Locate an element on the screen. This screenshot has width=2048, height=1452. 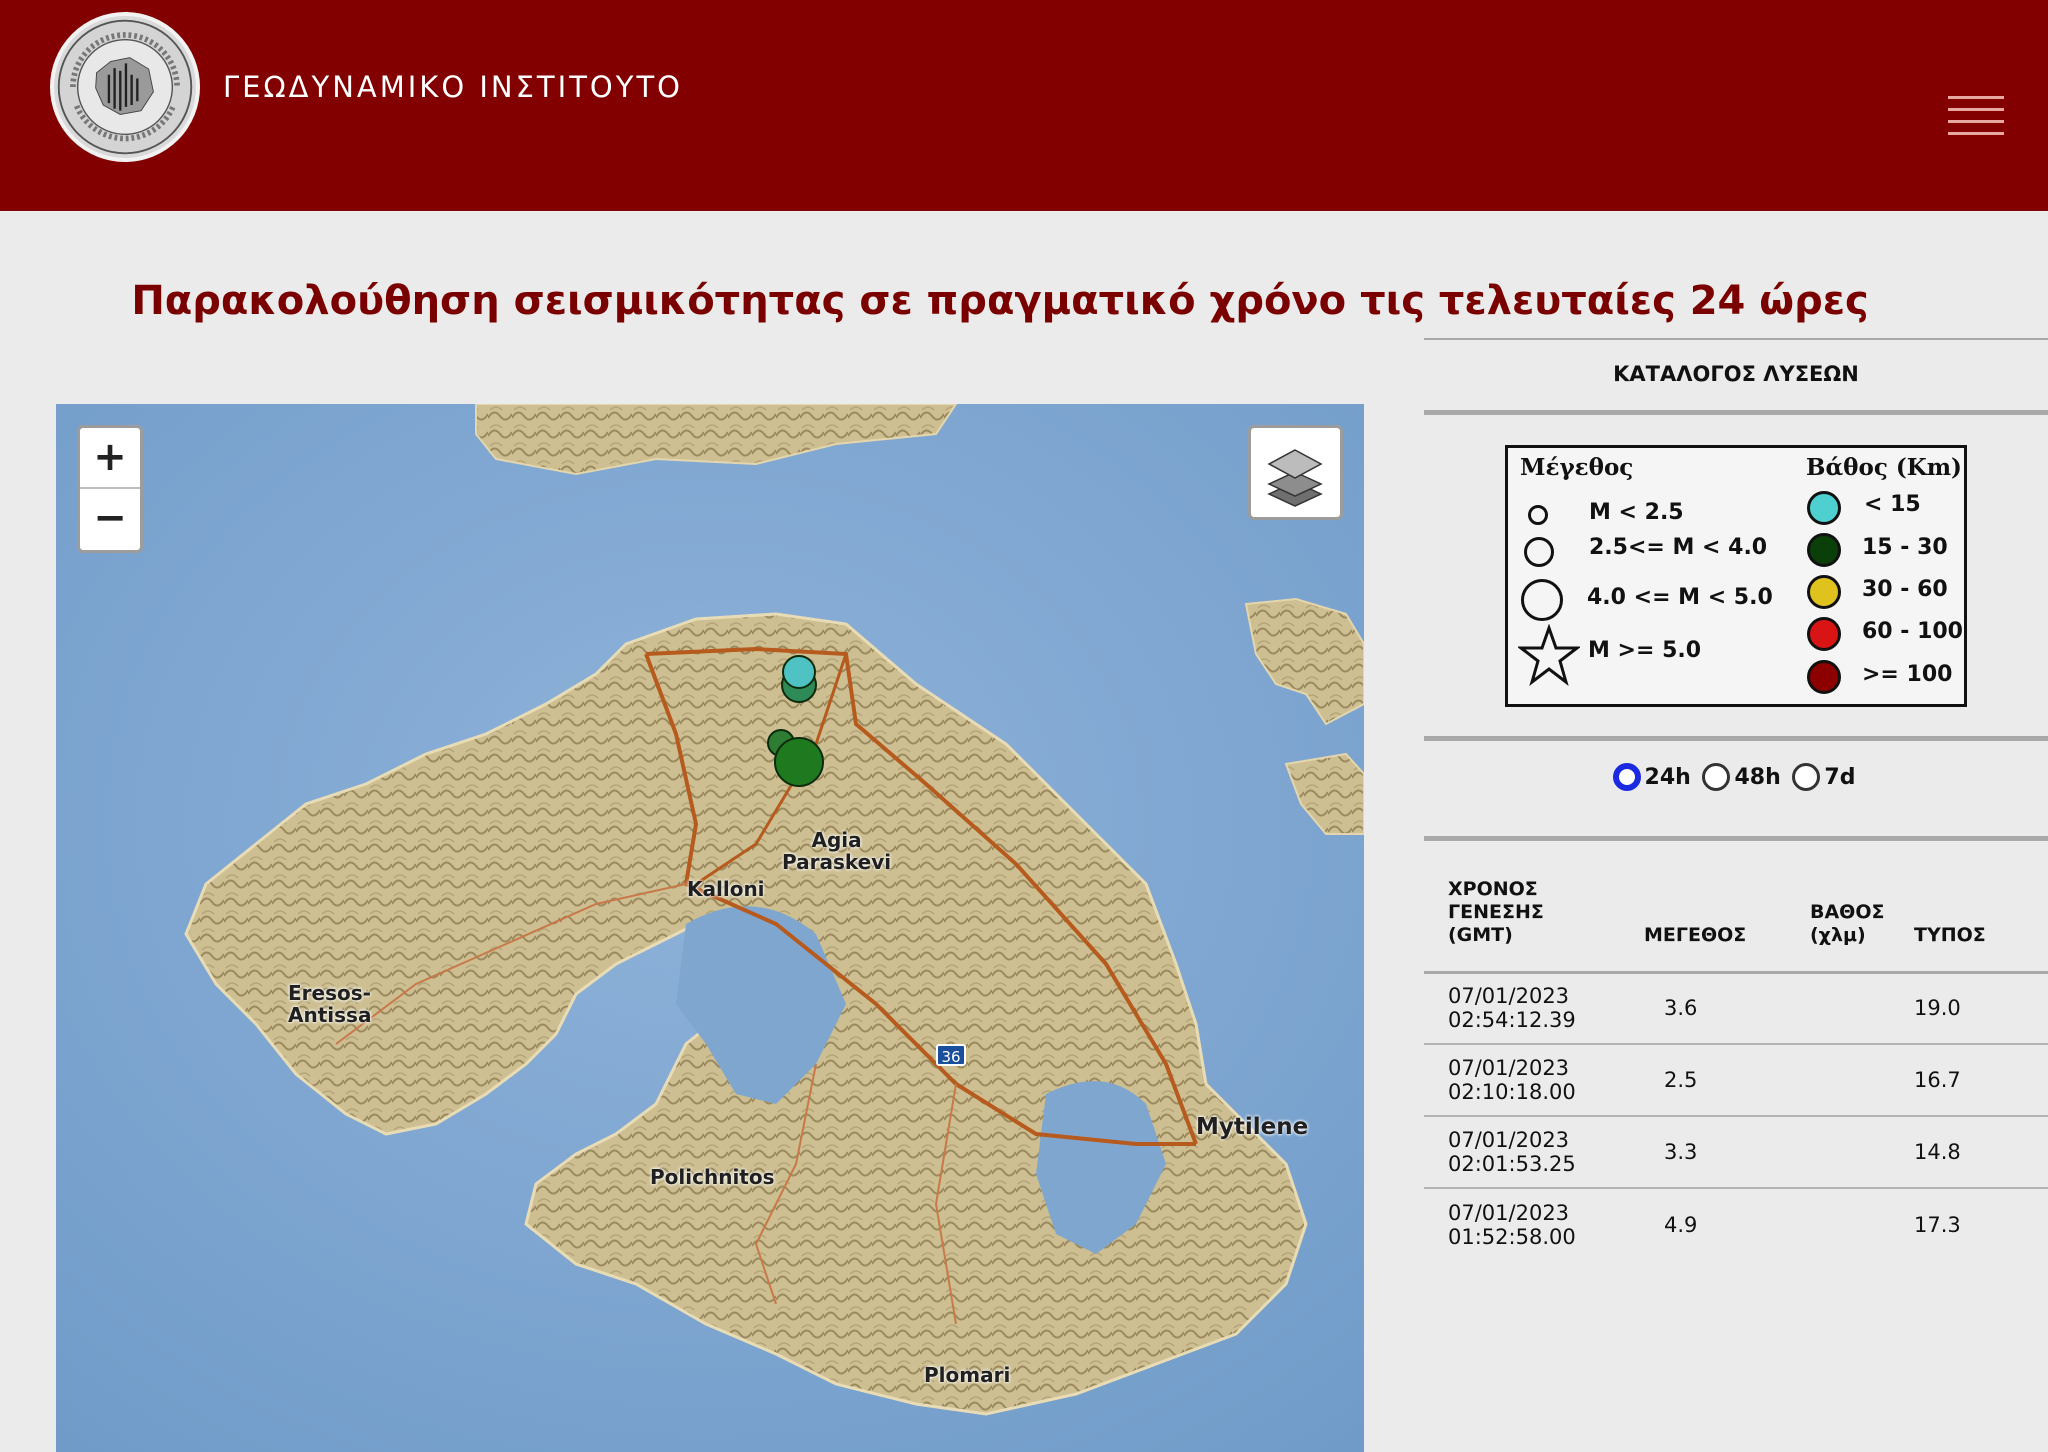
magnitude-medium-icon is located at coordinates (1539, 552).